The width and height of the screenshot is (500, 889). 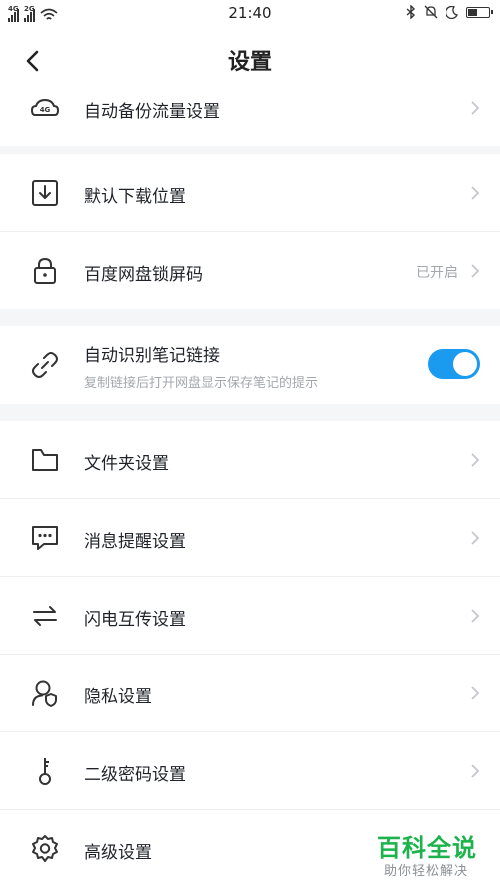 What do you see at coordinates (45, 771) in the screenshot?
I see `key-icon` at bounding box center [45, 771].